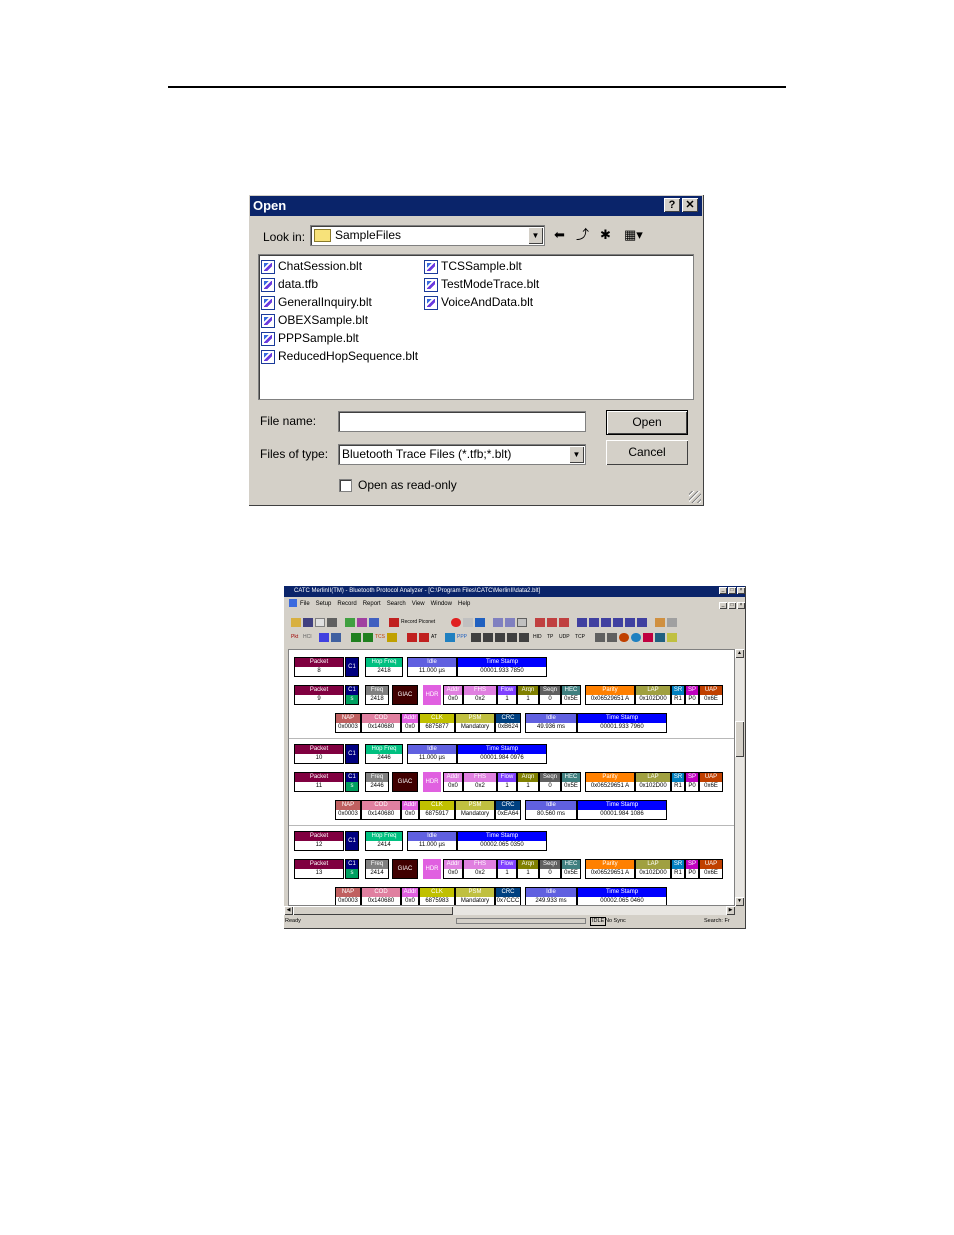  I want to click on obex3-icon, so click(424, 637).